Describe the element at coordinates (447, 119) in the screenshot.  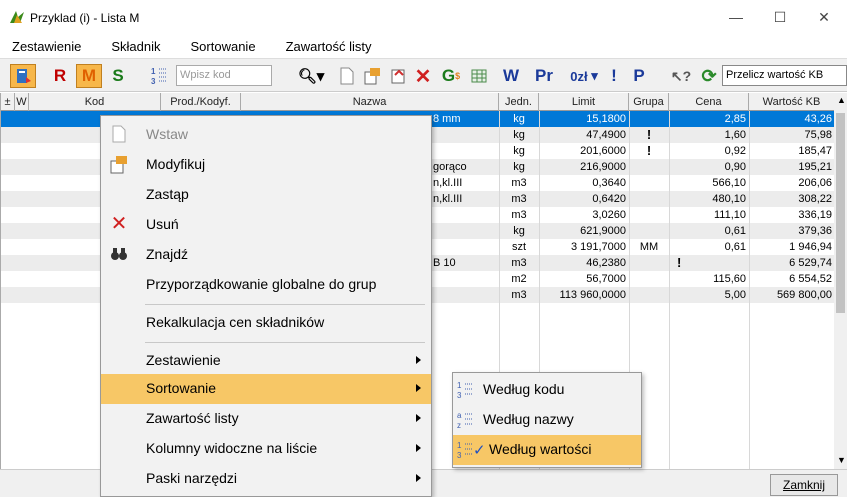
I see `cell-nazwa: 8 mm` at that location.